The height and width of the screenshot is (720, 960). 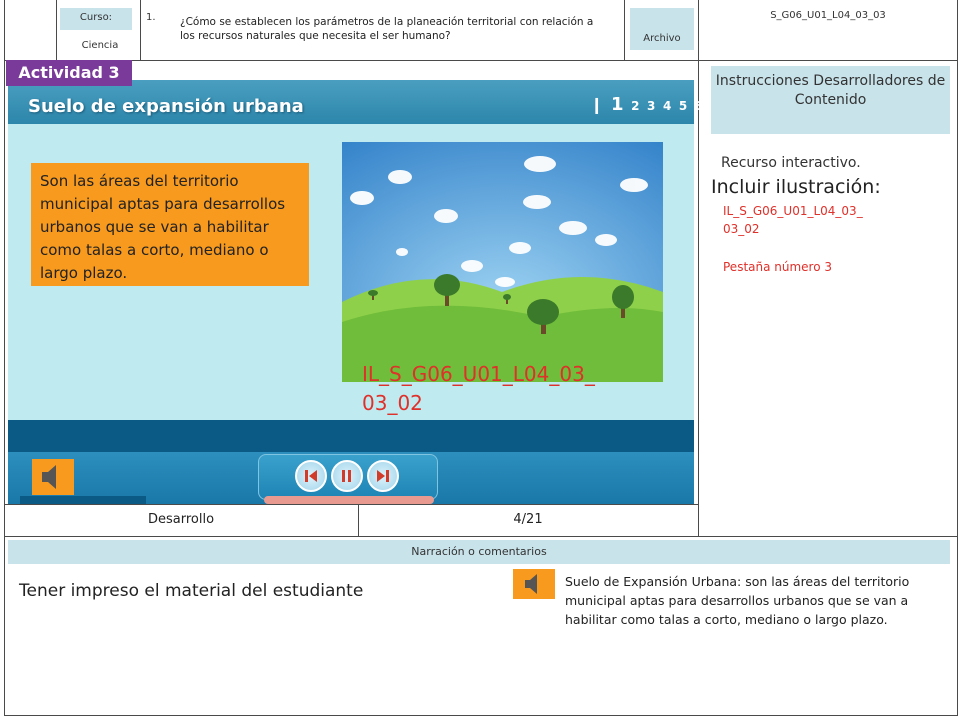 I want to click on image-code-line2: 03_02, so click(x=741, y=229).